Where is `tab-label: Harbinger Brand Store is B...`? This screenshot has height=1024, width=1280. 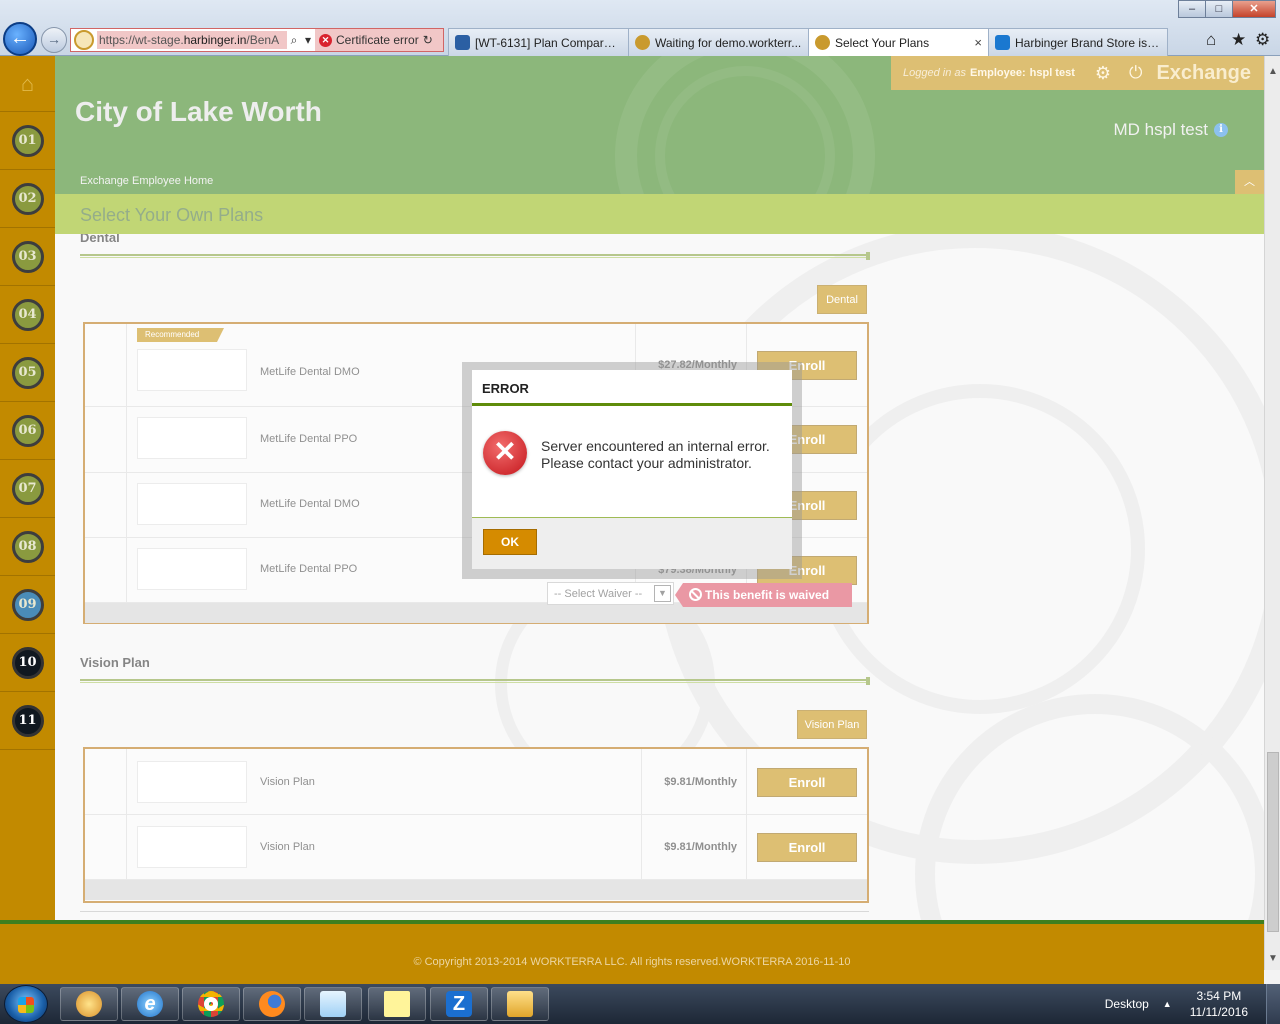 tab-label: Harbinger Brand Store is B... is located at coordinates (1088, 42).